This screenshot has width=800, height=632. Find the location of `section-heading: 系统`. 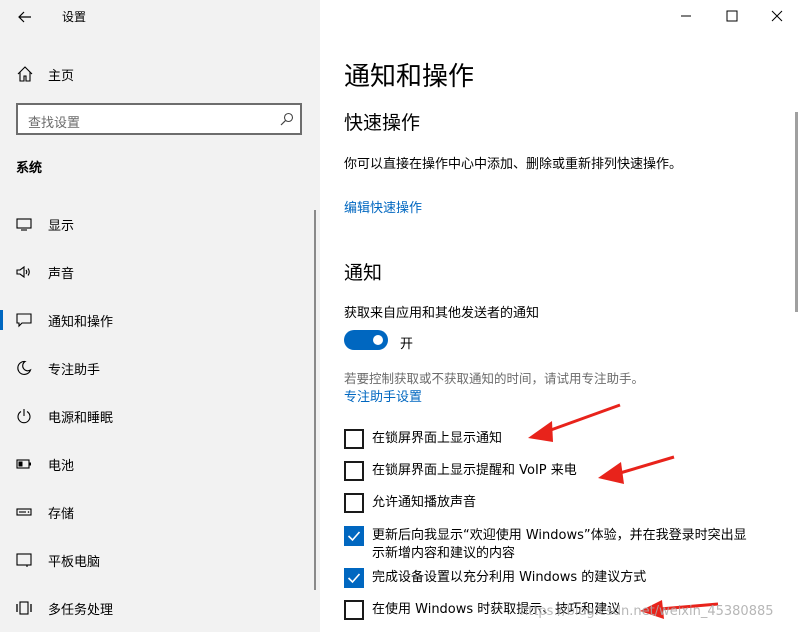

section-heading: 系统 is located at coordinates (29, 168).